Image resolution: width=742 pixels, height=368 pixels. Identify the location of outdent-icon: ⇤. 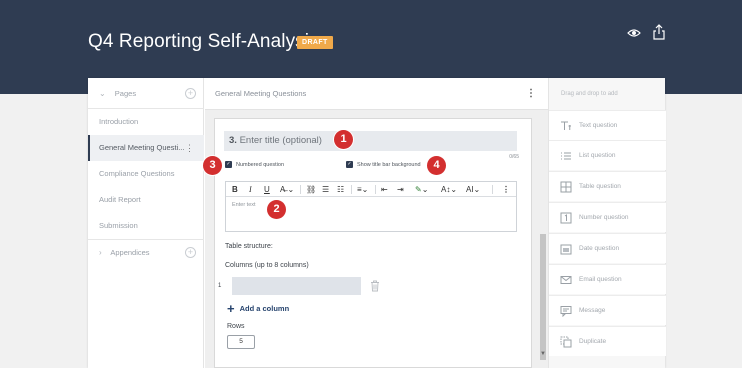
(384, 189).